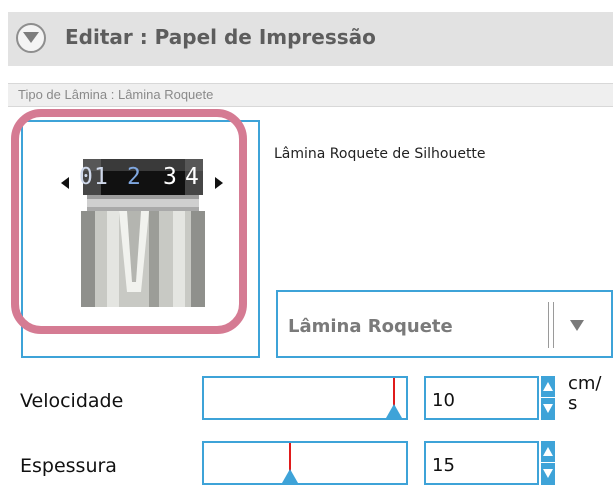 The width and height of the screenshot is (613, 485). I want to click on speed-unit: cm/ s, so click(585, 394).